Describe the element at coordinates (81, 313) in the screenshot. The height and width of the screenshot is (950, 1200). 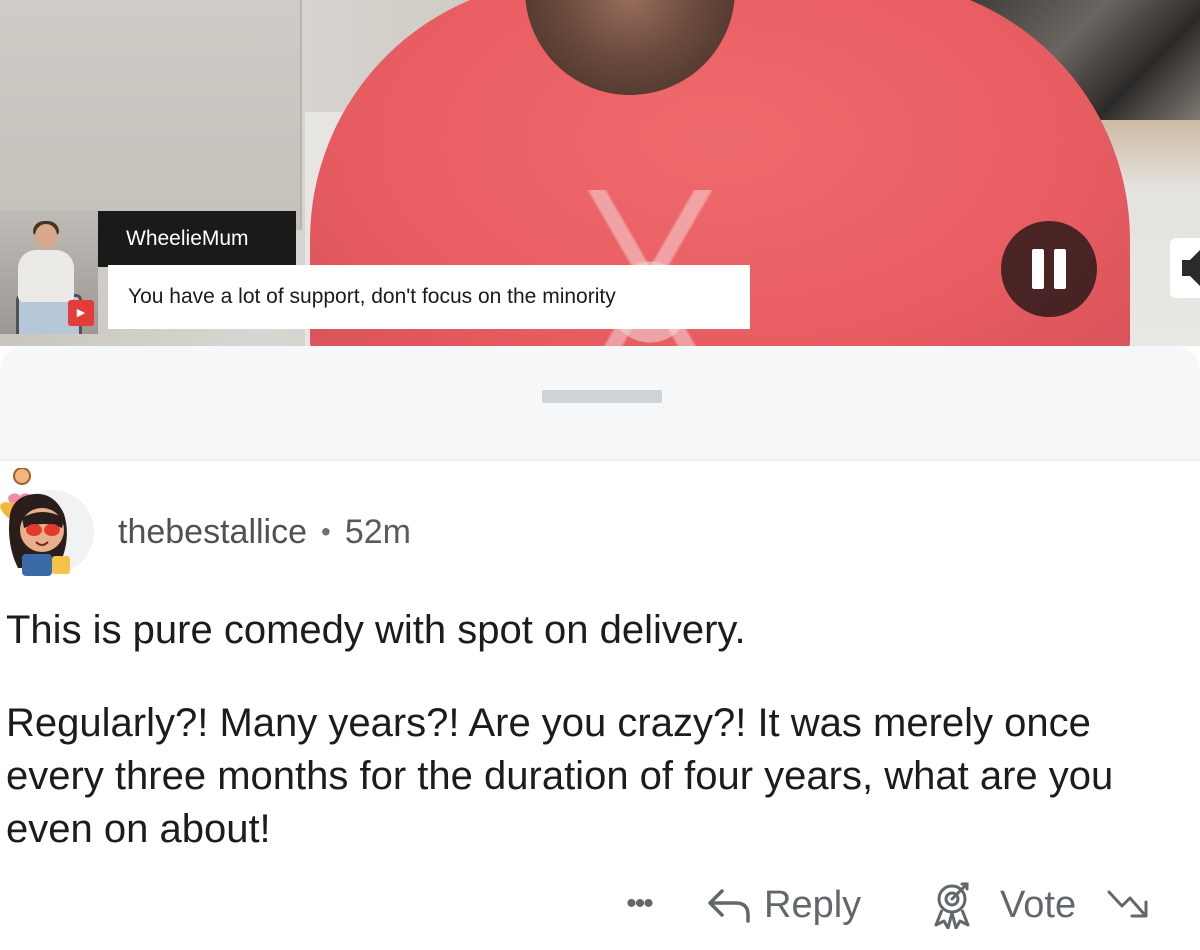
I see `youtube-icon: ▶` at that location.